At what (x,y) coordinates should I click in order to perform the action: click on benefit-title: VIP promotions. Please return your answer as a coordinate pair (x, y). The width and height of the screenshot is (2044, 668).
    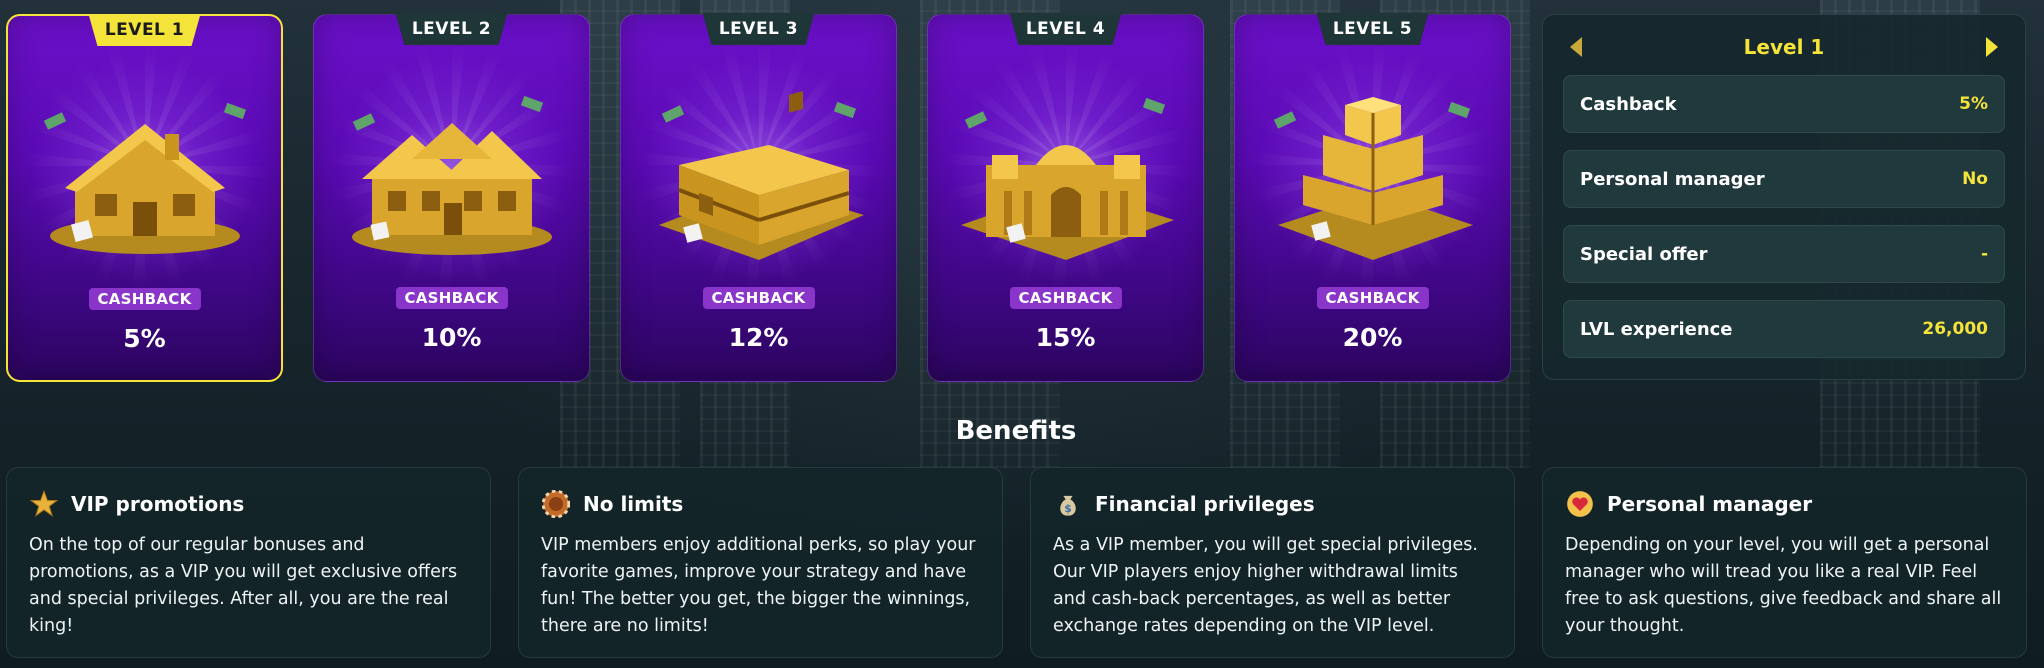
    Looking at the image, I should click on (158, 504).